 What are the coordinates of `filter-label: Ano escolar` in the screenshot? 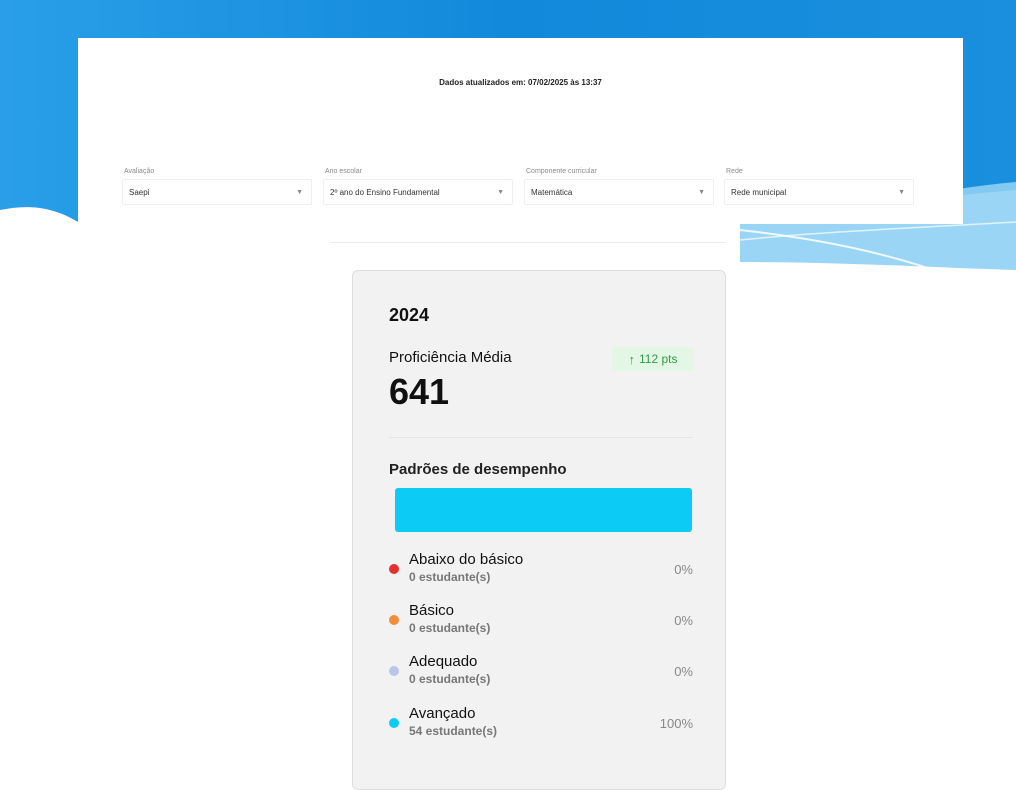 It's located at (343, 171).